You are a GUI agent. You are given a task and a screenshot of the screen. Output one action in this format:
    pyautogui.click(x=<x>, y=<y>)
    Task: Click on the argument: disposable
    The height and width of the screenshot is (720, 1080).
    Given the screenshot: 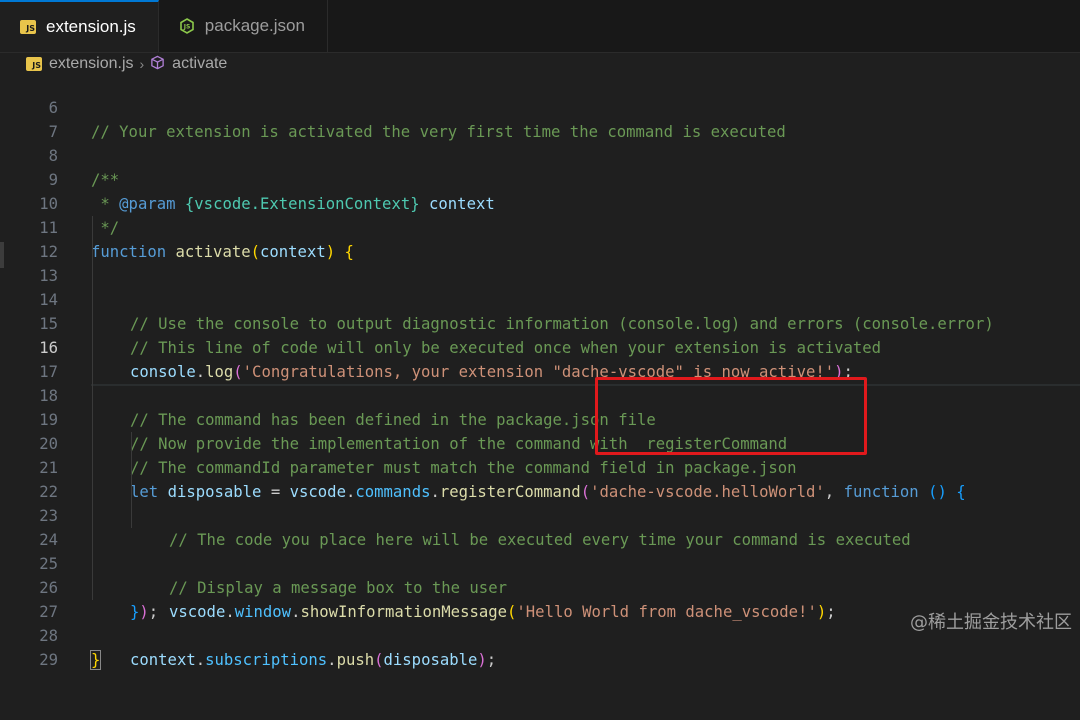 What is the action you would take?
    pyautogui.click(x=430, y=660)
    